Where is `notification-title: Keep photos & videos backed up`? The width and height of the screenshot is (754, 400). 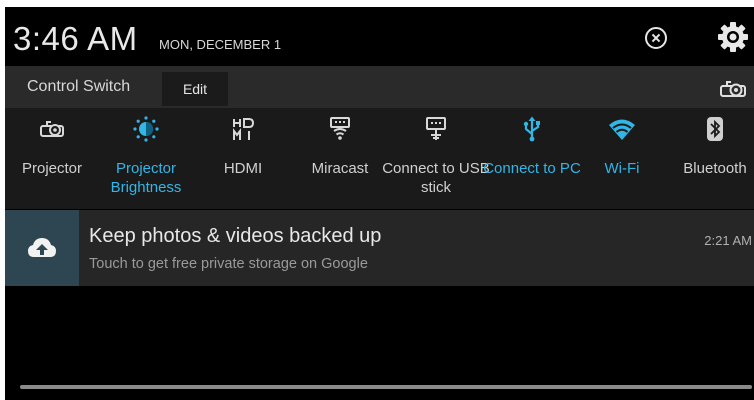 notification-title: Keep photos & videos backed up is located at coordinates (235, 236).